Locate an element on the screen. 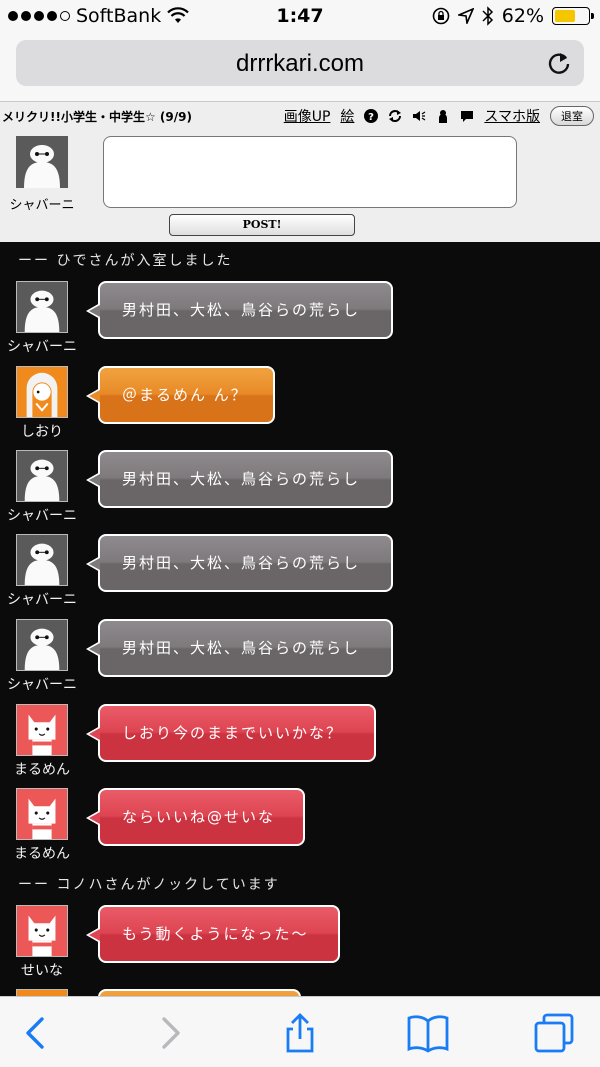 The width and height of the screenshot is (600, 1067). user-icon is located at coordinates (443, 116).